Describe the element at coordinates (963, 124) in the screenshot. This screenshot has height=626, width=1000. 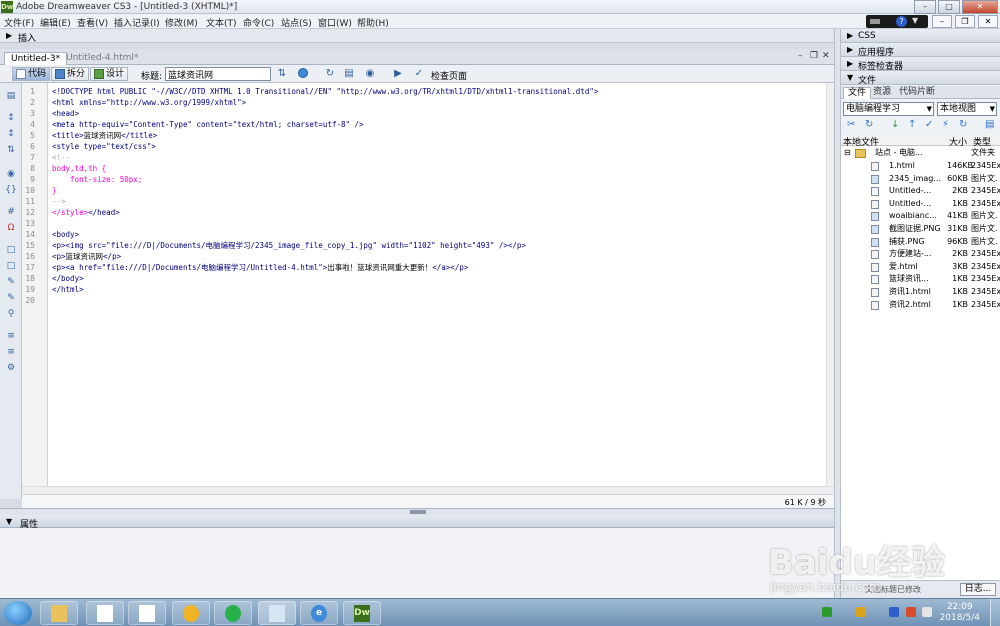
I see `synchronize-icon: ↻` at that location.